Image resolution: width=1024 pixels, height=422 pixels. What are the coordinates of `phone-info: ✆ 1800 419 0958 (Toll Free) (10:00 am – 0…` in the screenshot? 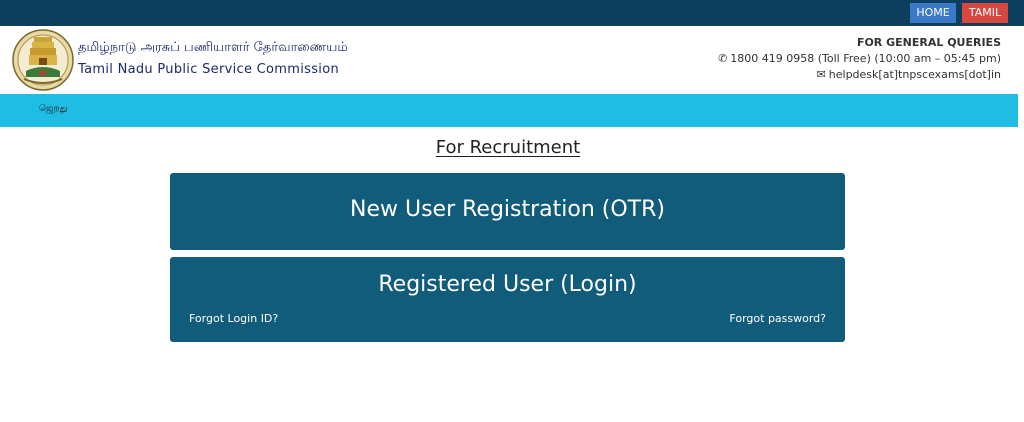 It's located at (859, 58).